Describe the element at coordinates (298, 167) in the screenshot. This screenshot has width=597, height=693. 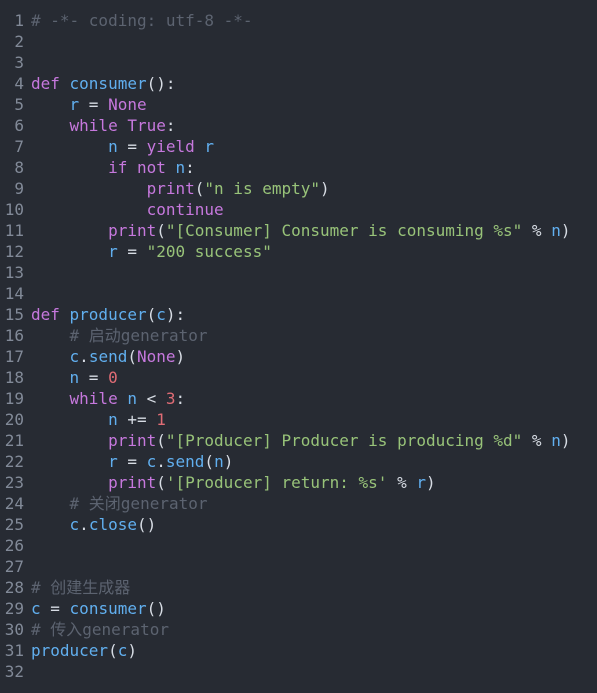
I see `code-line: 8 if not n:` at that location.